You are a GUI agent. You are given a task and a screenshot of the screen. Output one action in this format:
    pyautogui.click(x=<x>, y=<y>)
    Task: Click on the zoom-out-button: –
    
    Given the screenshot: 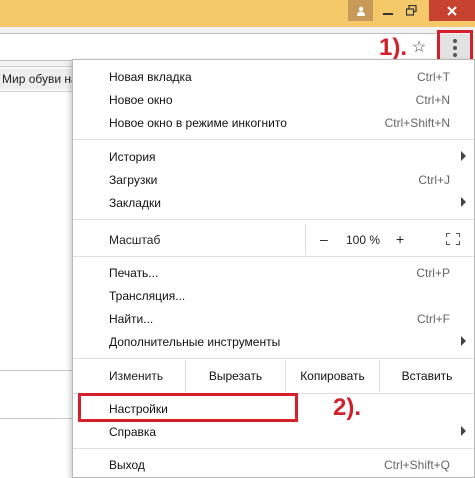 What is the action you would take?
    pyautogui.click(x=324, y=239)
    